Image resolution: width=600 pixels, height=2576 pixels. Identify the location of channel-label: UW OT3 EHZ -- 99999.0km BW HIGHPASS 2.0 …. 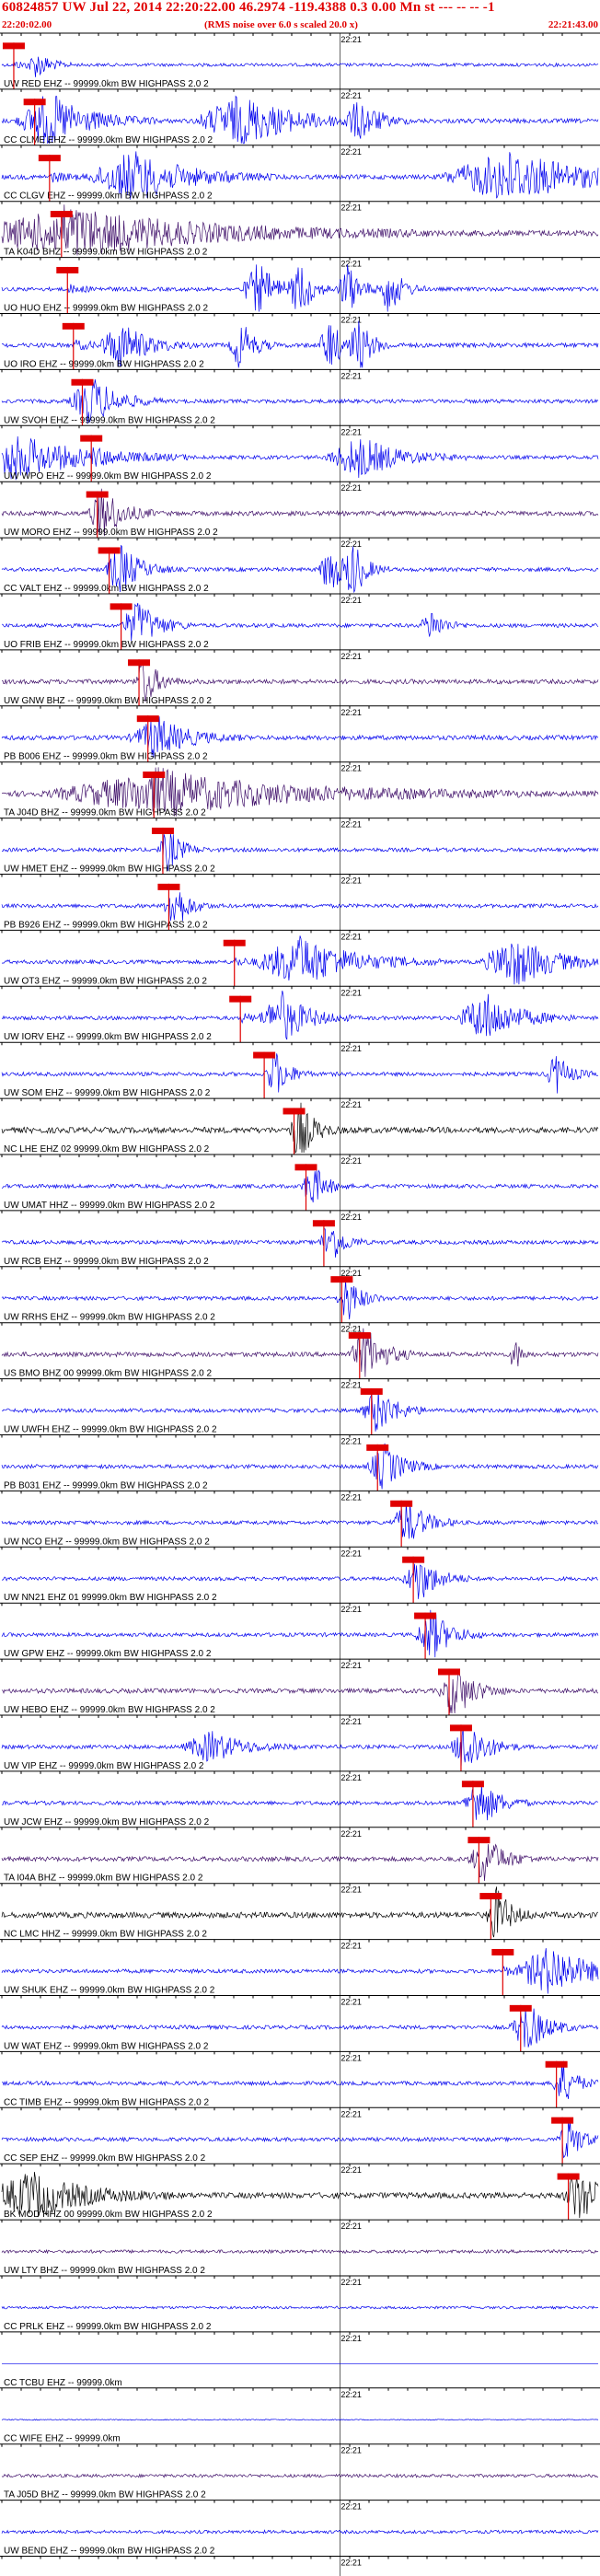
(105, 981).